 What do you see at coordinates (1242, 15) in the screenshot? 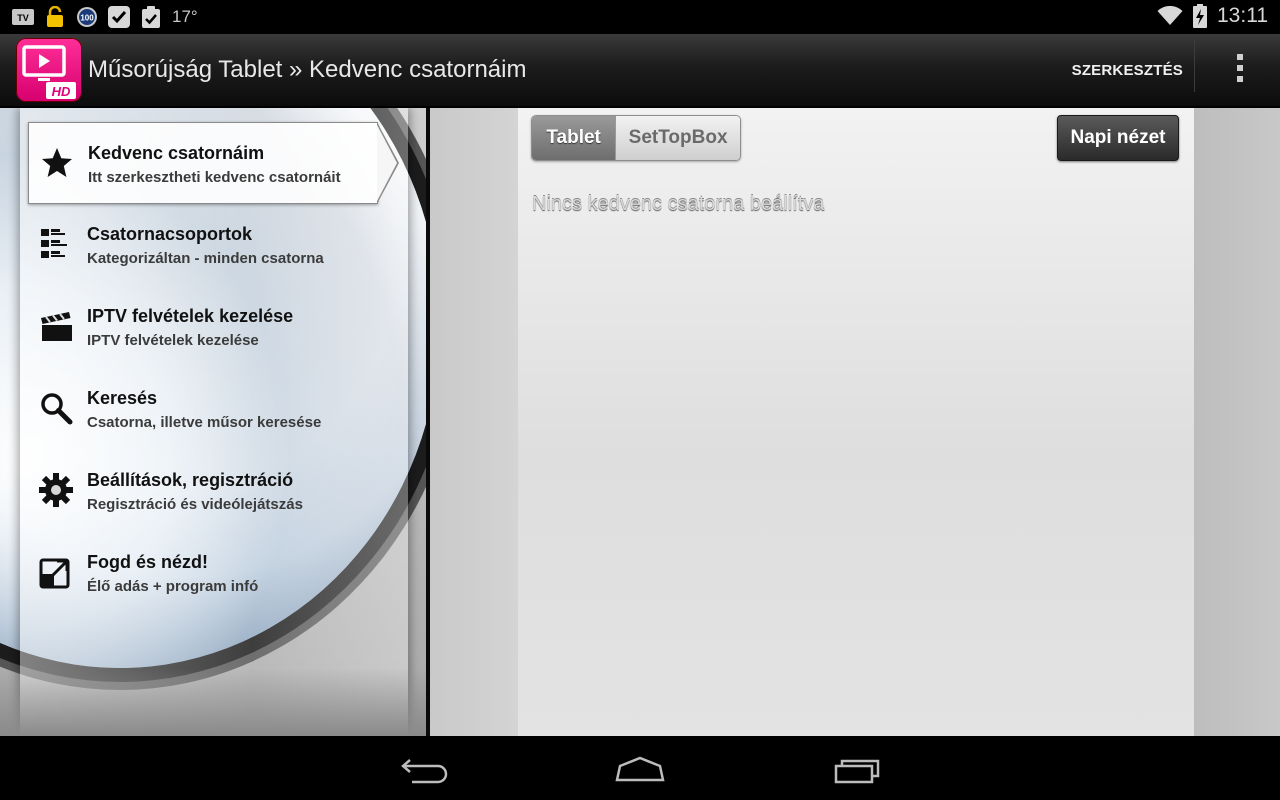
I see `clock: 13:11` at bounding box center [1242, 15].